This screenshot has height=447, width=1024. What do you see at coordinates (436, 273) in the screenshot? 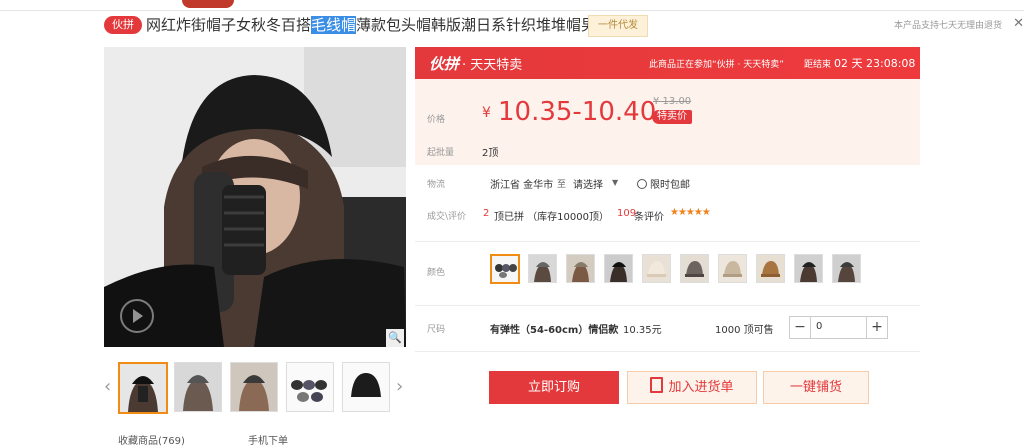
I see `color-label: 颜色` at bounding box center [436, 273].